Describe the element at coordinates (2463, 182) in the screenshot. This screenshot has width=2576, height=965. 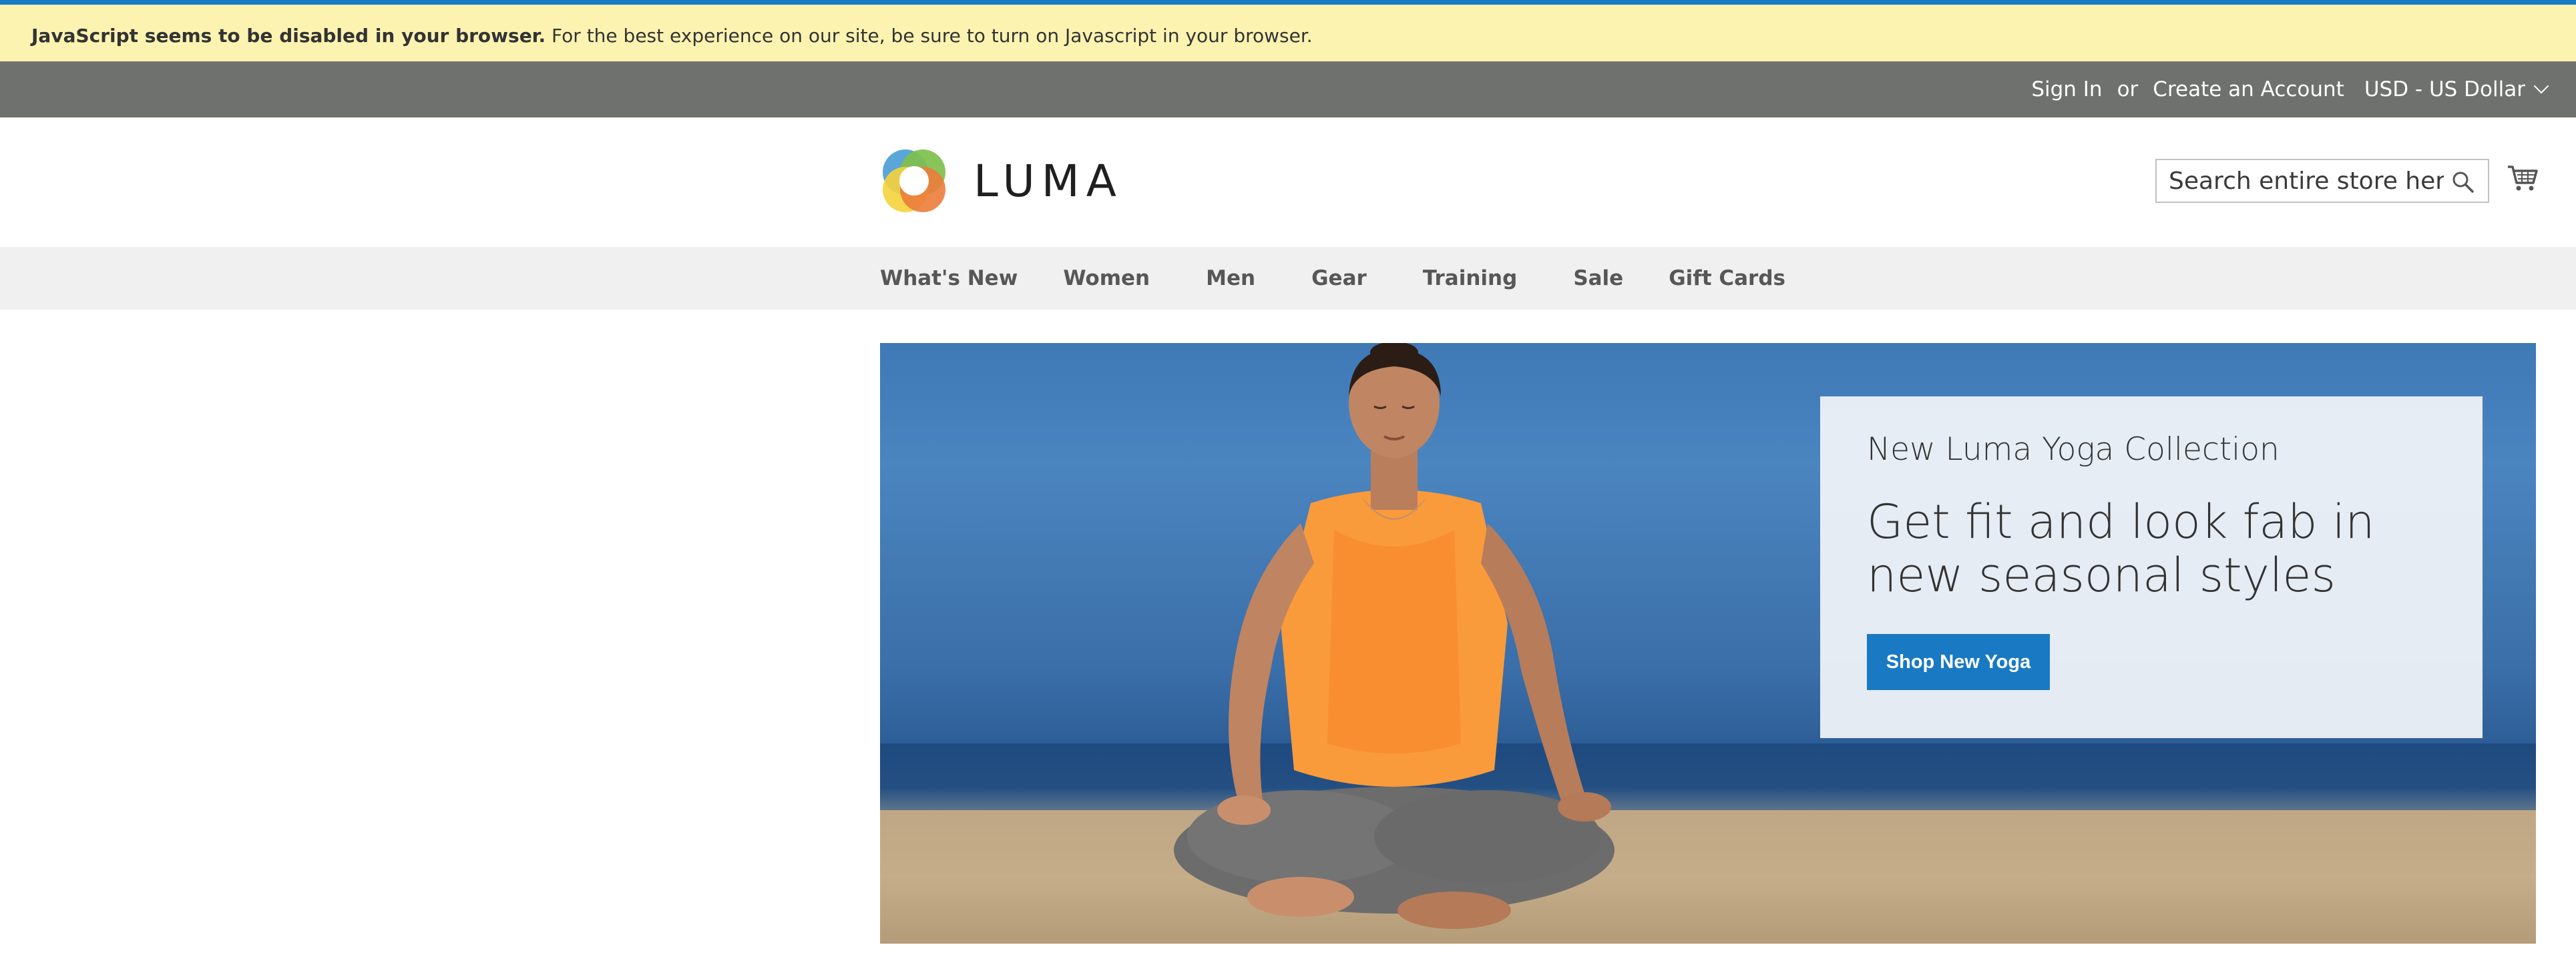
I see `search-icon` at that location.